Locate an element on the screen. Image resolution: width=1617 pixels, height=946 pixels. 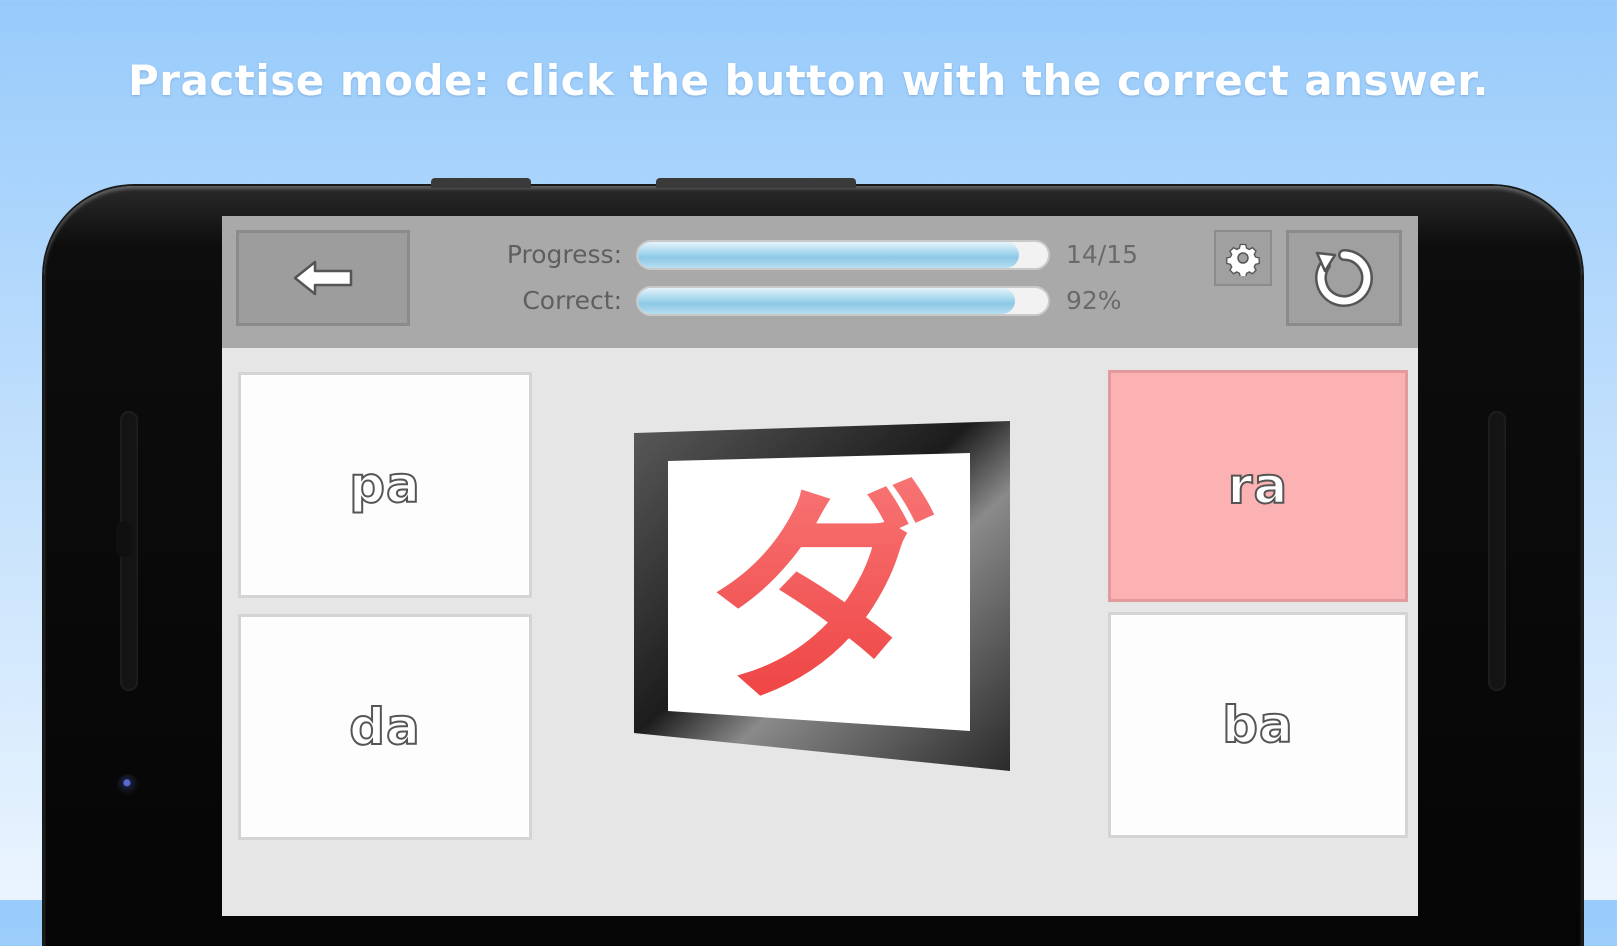
progress-label: Progress: is located at coordinates (564, 254).